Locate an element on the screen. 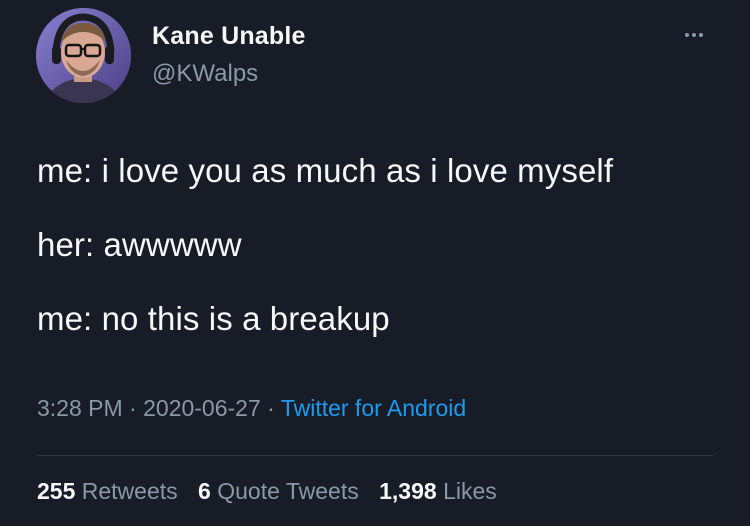 The width and height of the screenshot is (750, 526). tweet-date: 2020-06-27 is located at coordinates (202, 408).